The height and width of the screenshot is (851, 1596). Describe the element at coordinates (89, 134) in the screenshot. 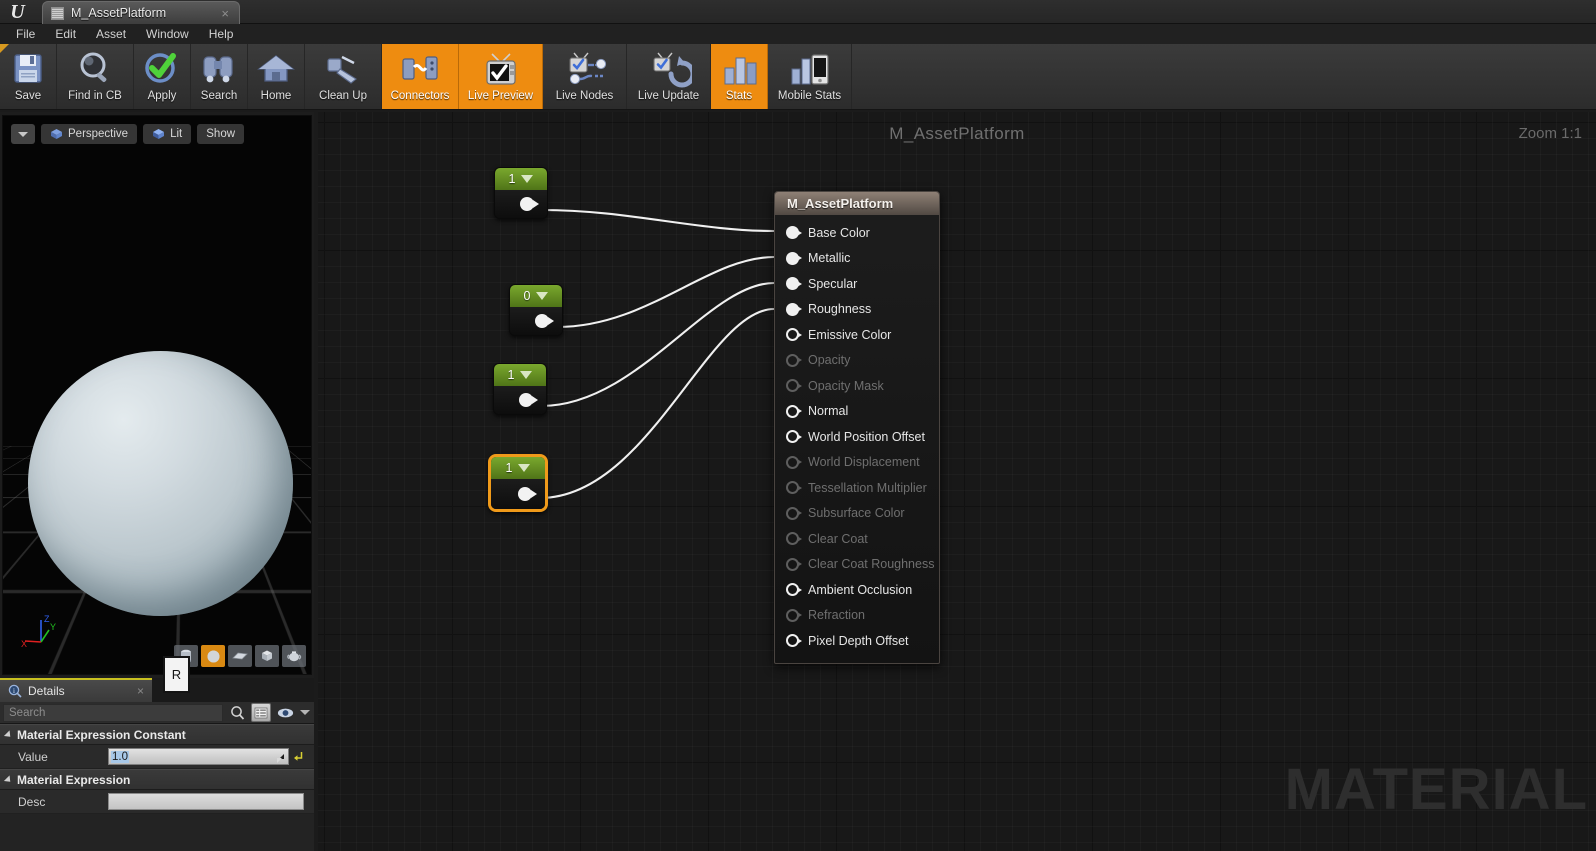

I see `view-mode-button: Perspective` at that location.